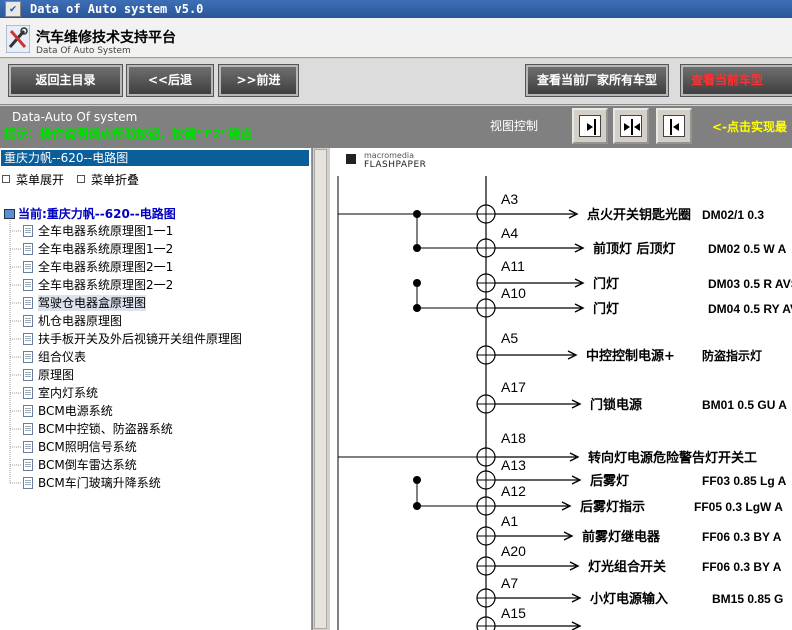 Image resolution: width=792 pixels, height=630 pixels. What do you see at coordinates (629, 599) in the screenshot?
I see `pin-description: 小灯电源输入` at bounding box center [629, 599].